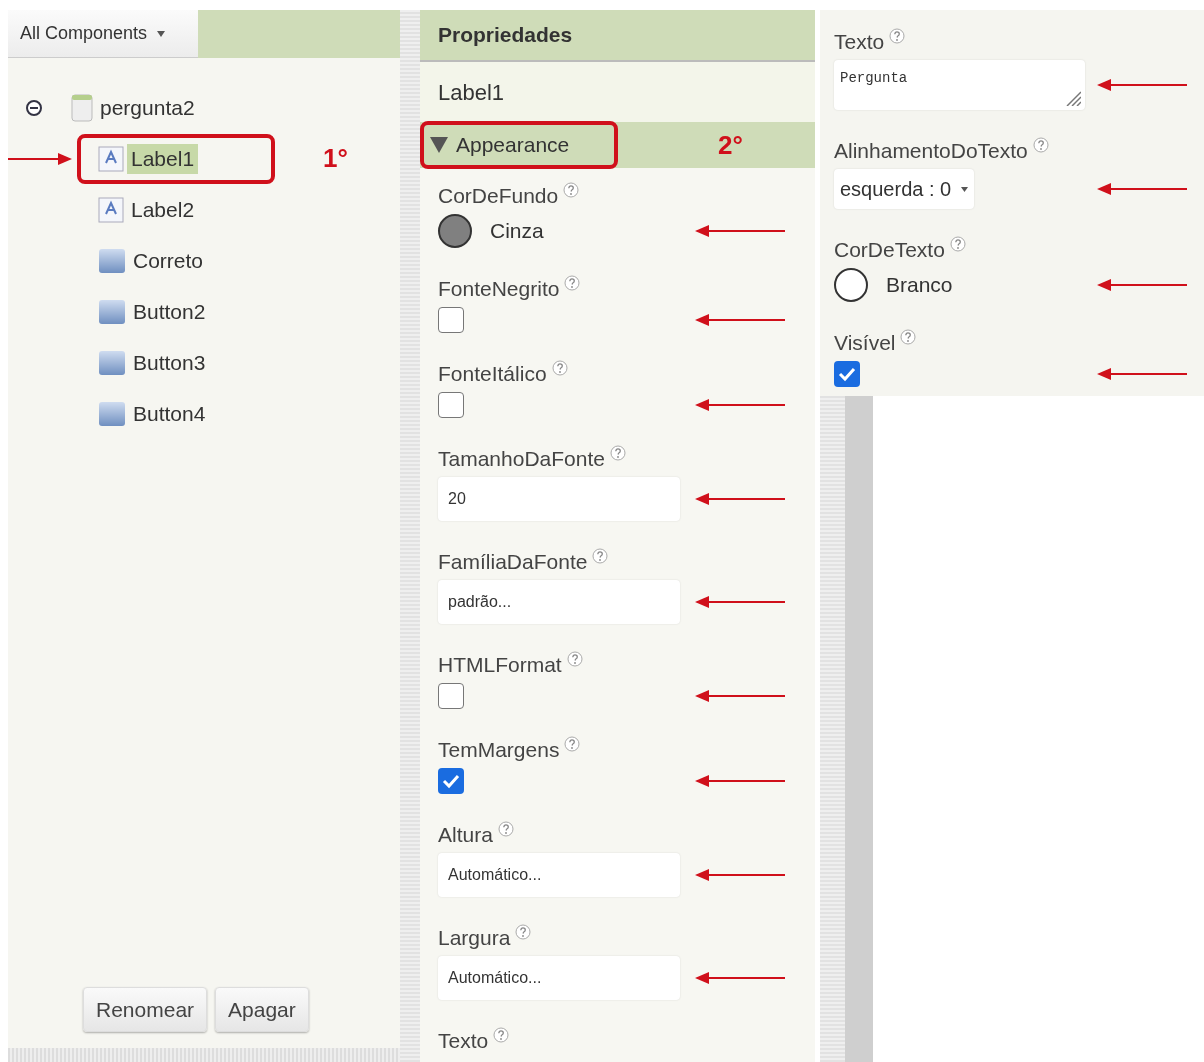 The width and height of the screenshot is (1204, 1062). What do you see at coordinates (513, 145) in the screenshot?
I see `section-title: Appearance` at bounding box center [513, 145].